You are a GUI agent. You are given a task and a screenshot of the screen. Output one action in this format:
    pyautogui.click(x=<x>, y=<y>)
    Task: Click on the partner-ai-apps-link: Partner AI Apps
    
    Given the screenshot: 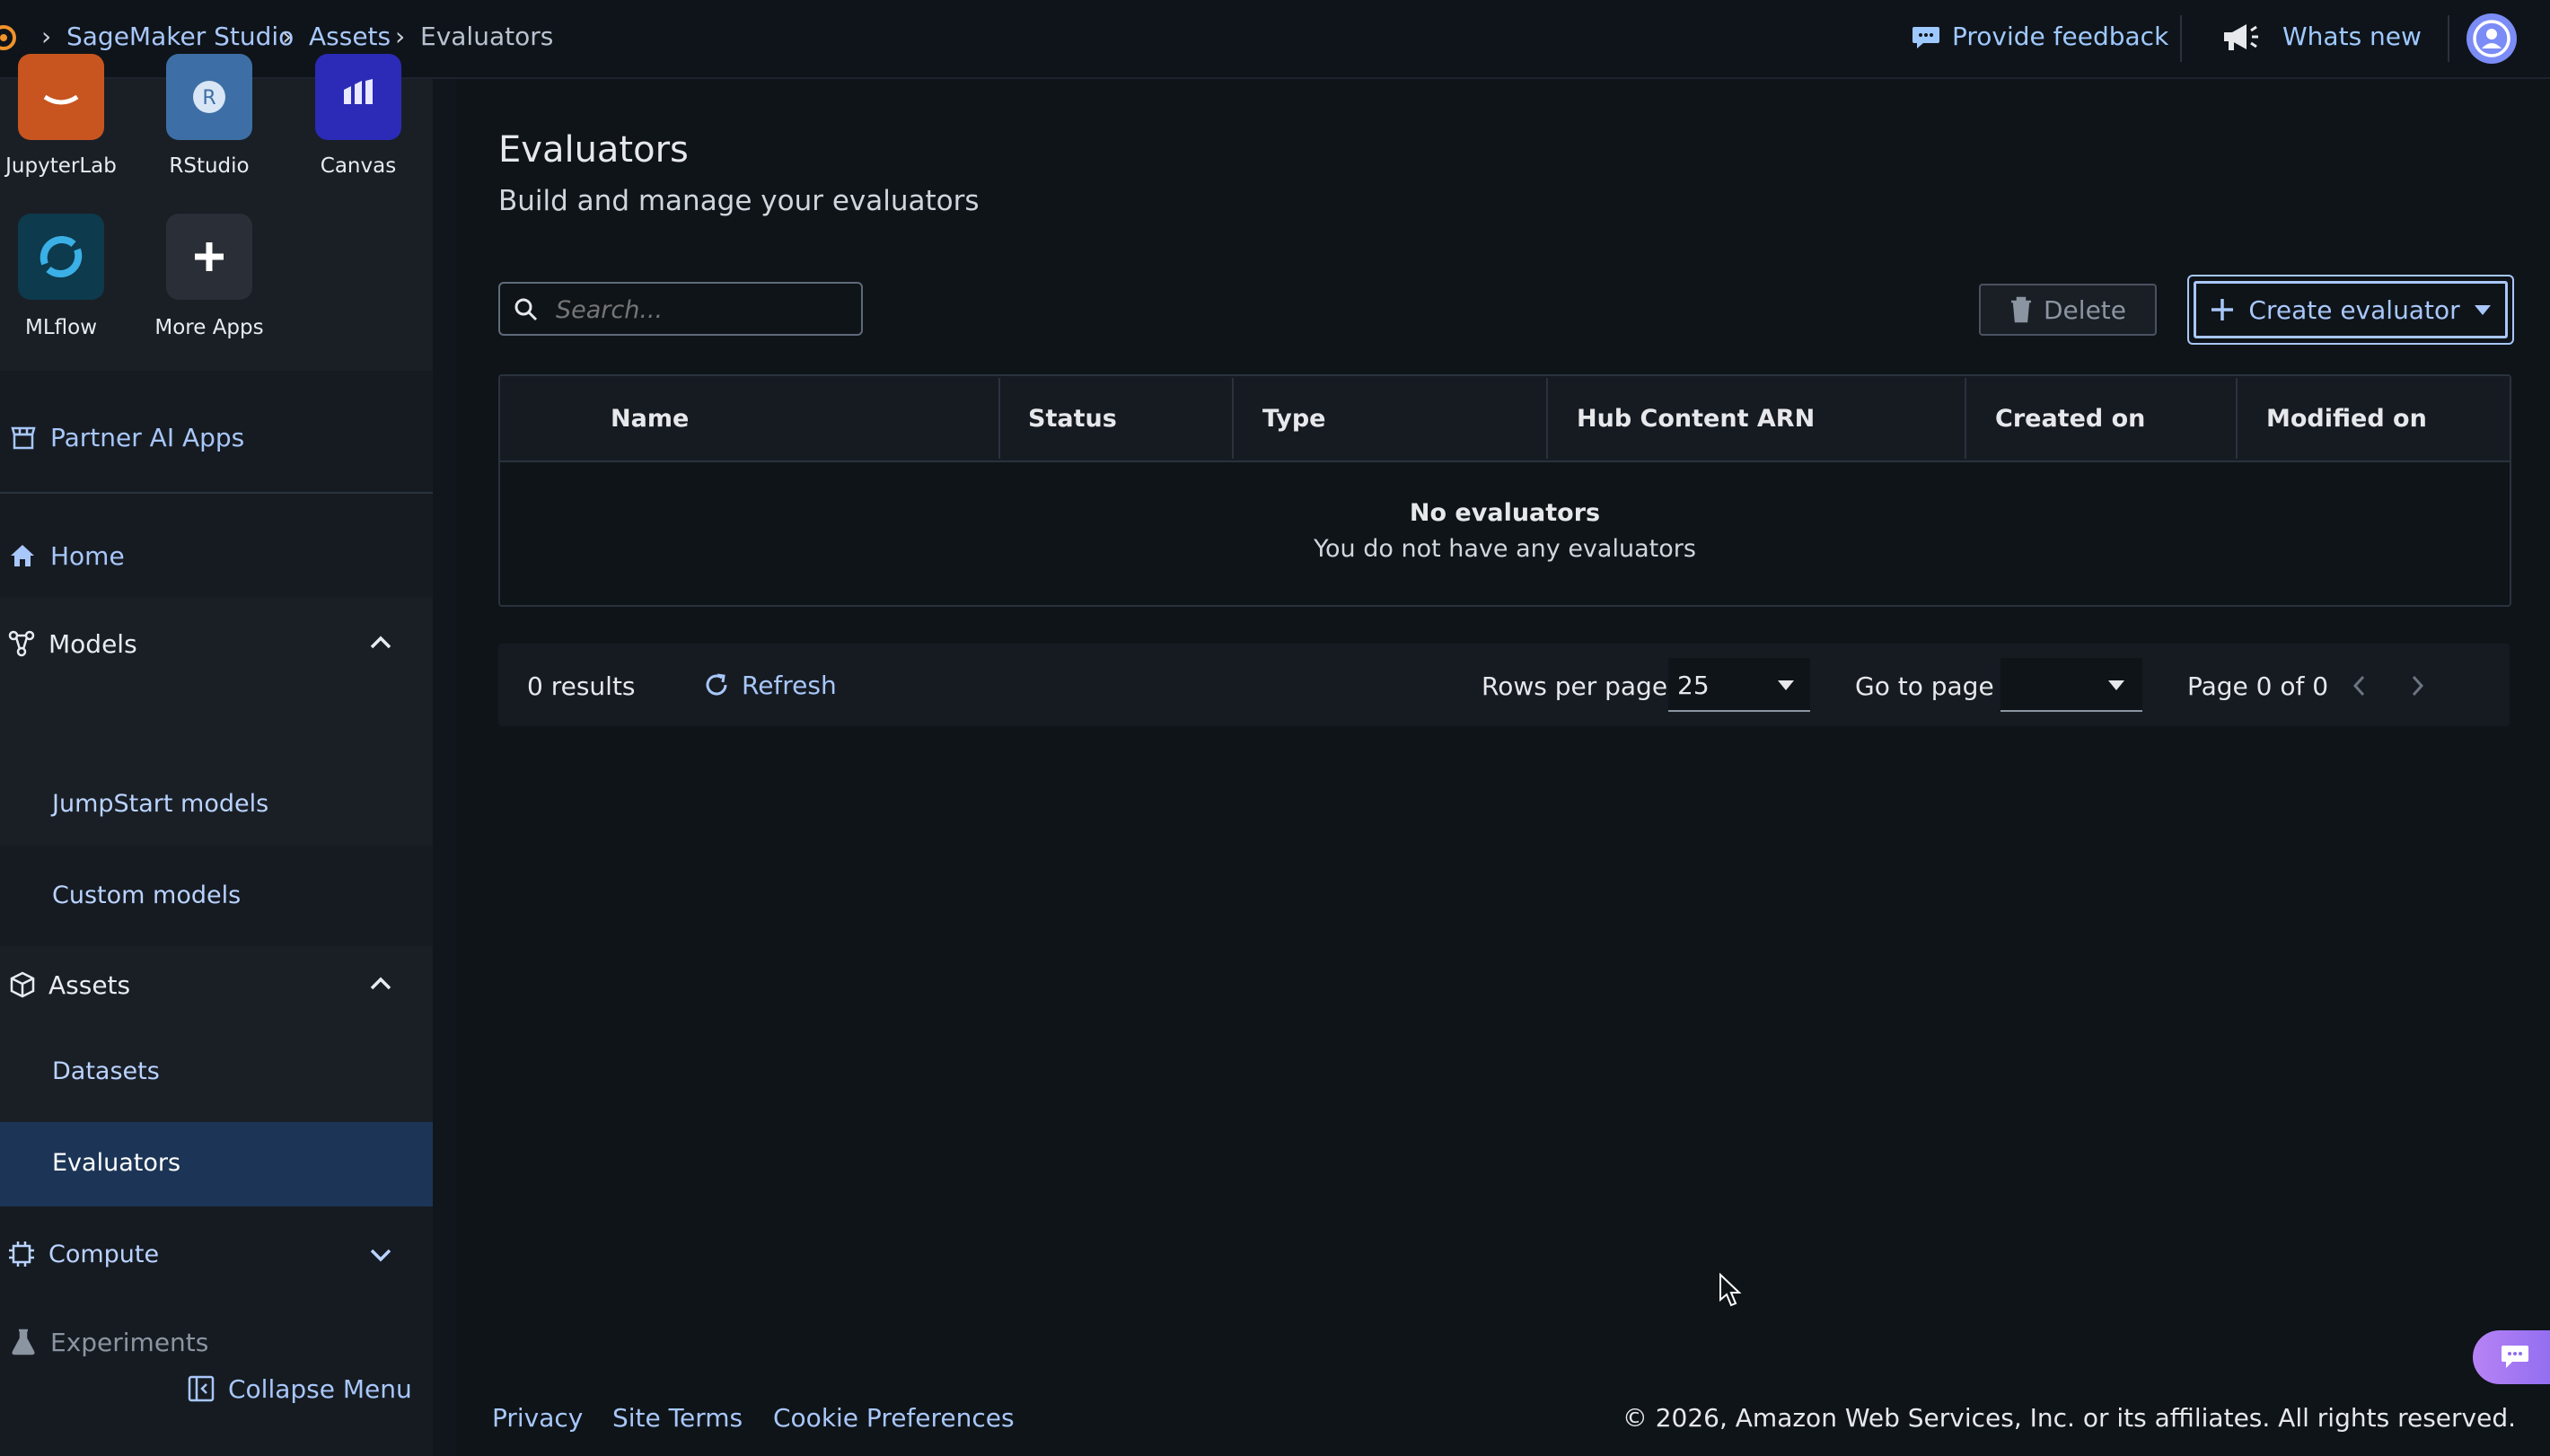 What is the action you would take?
    pyautogui.click(x=127, y=438)
    